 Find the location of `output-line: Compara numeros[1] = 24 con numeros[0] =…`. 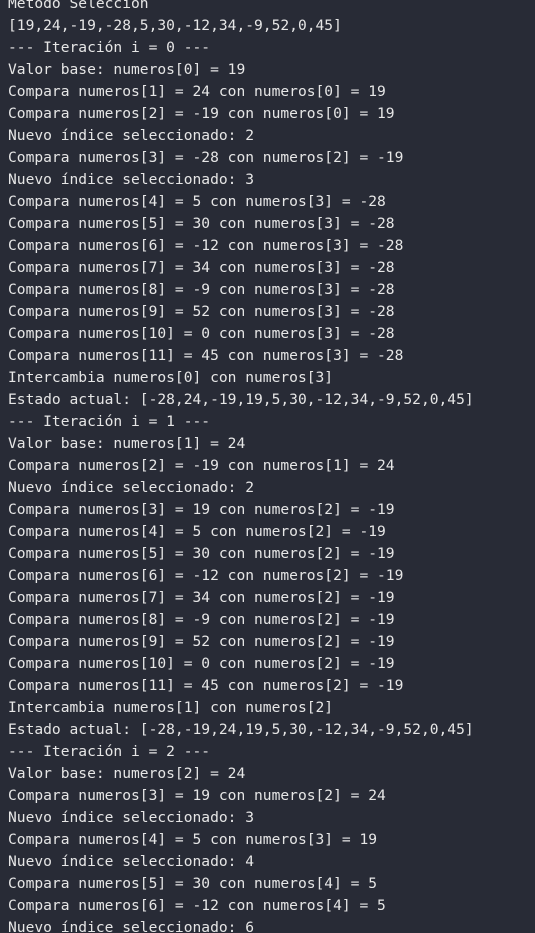

output-line: Compara numeros[1] = 24 con numeros[0] =… is located at coordinates (197, 91).